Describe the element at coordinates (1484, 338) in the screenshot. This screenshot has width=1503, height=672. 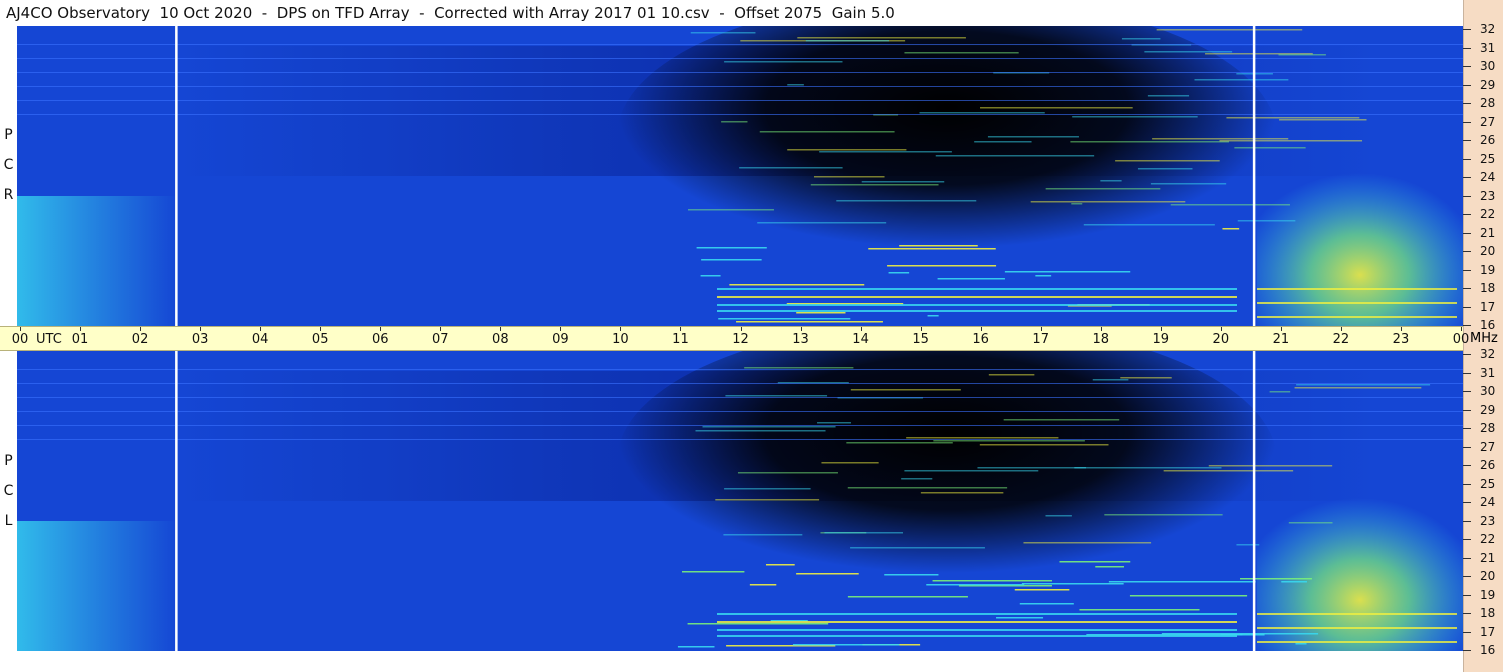
I see `mhz-unit-label: MHz` at that location.